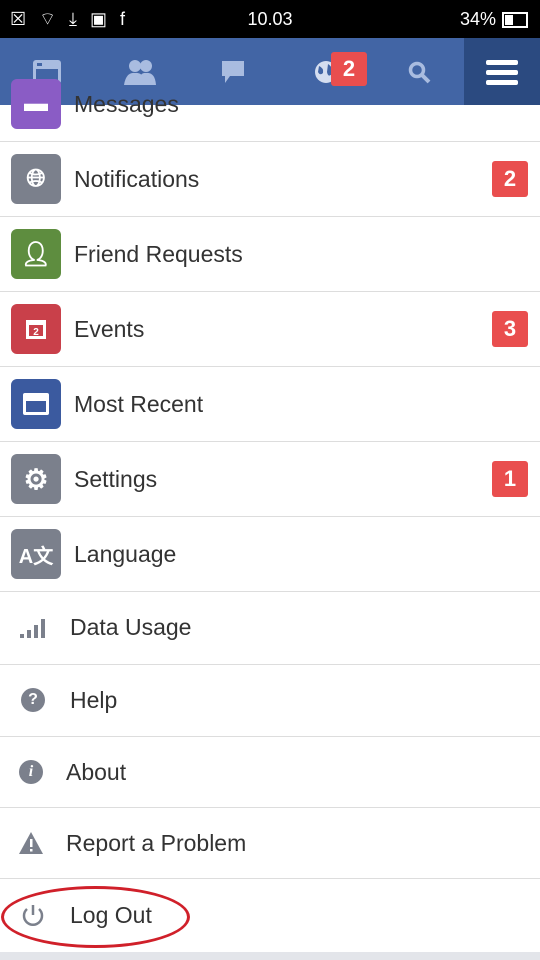 The image size is (540, 960). Describe the element at coordinates (31, 772) in the screenshot. I see `info-icon: i` at that location.